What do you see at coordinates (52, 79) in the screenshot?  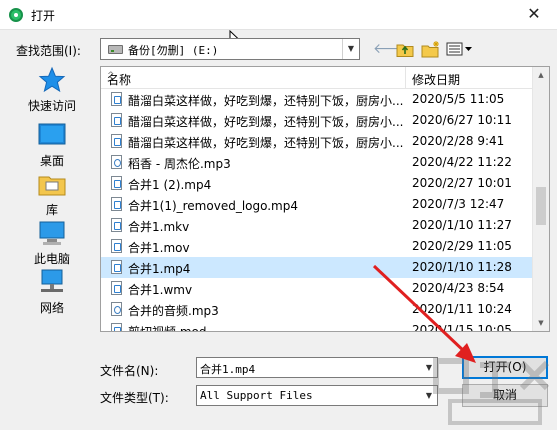 I see `star-icon` at bounding box center [52, 79].